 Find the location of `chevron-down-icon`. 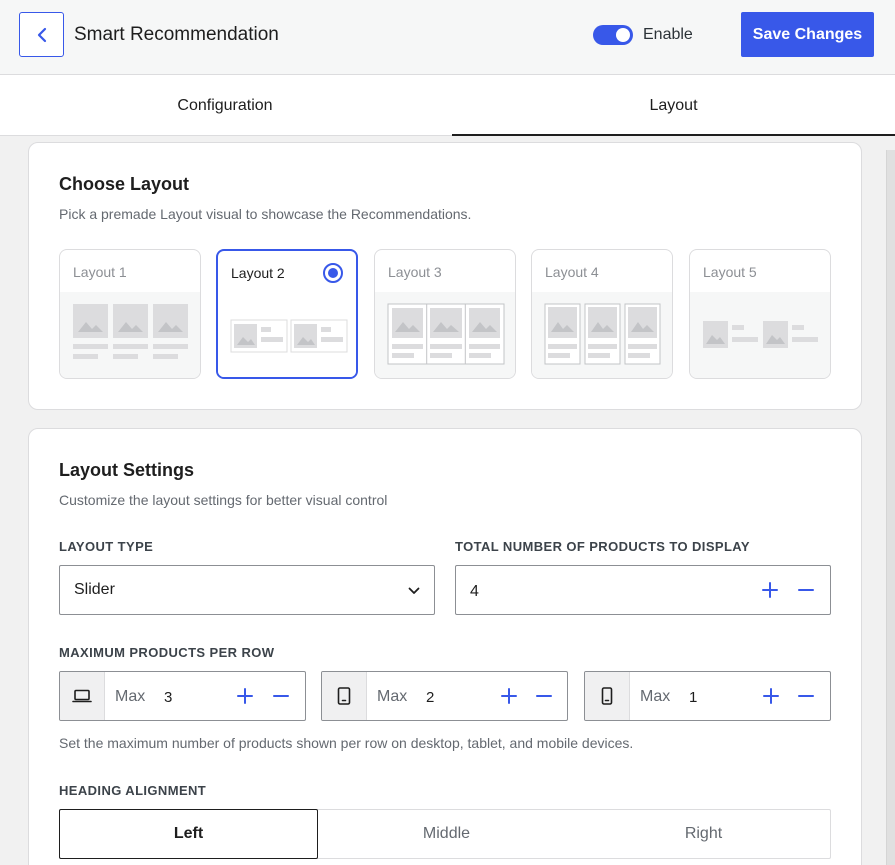

chevron-down-icon is located at coordinates (414, 590).